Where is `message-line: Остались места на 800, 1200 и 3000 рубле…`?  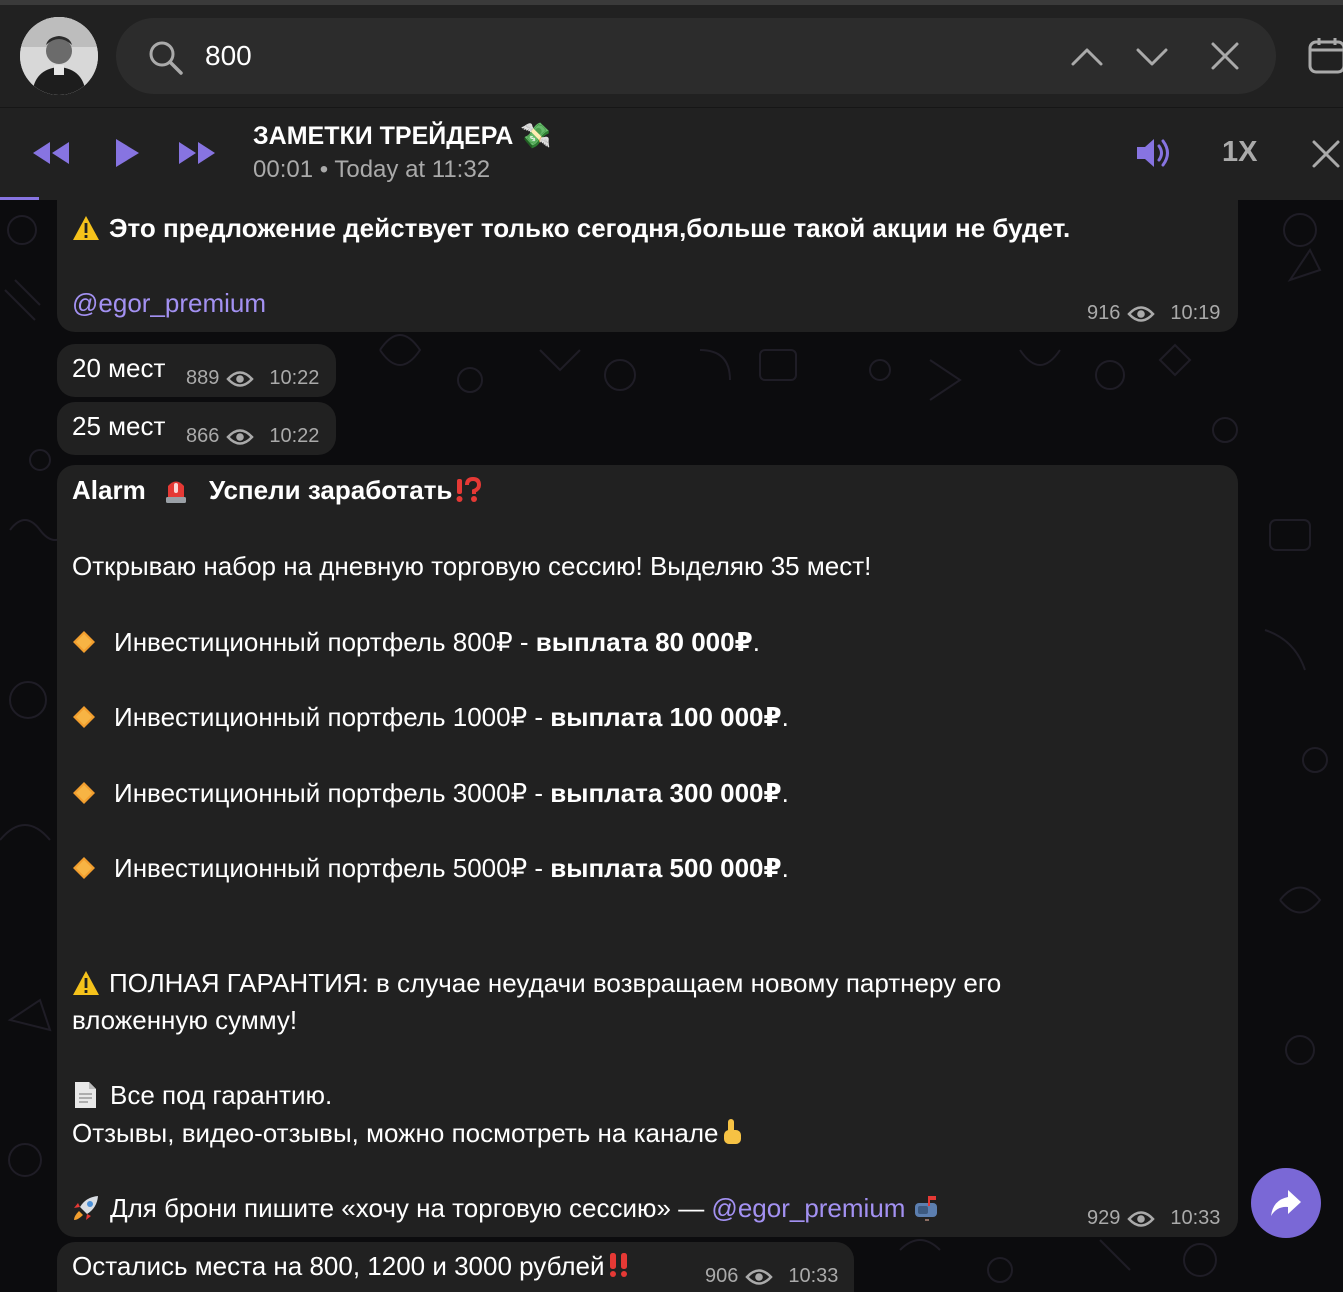 message-line: Остались места на 800, 1200 и 3000 рубле… is located at coordinates (352, 1266).